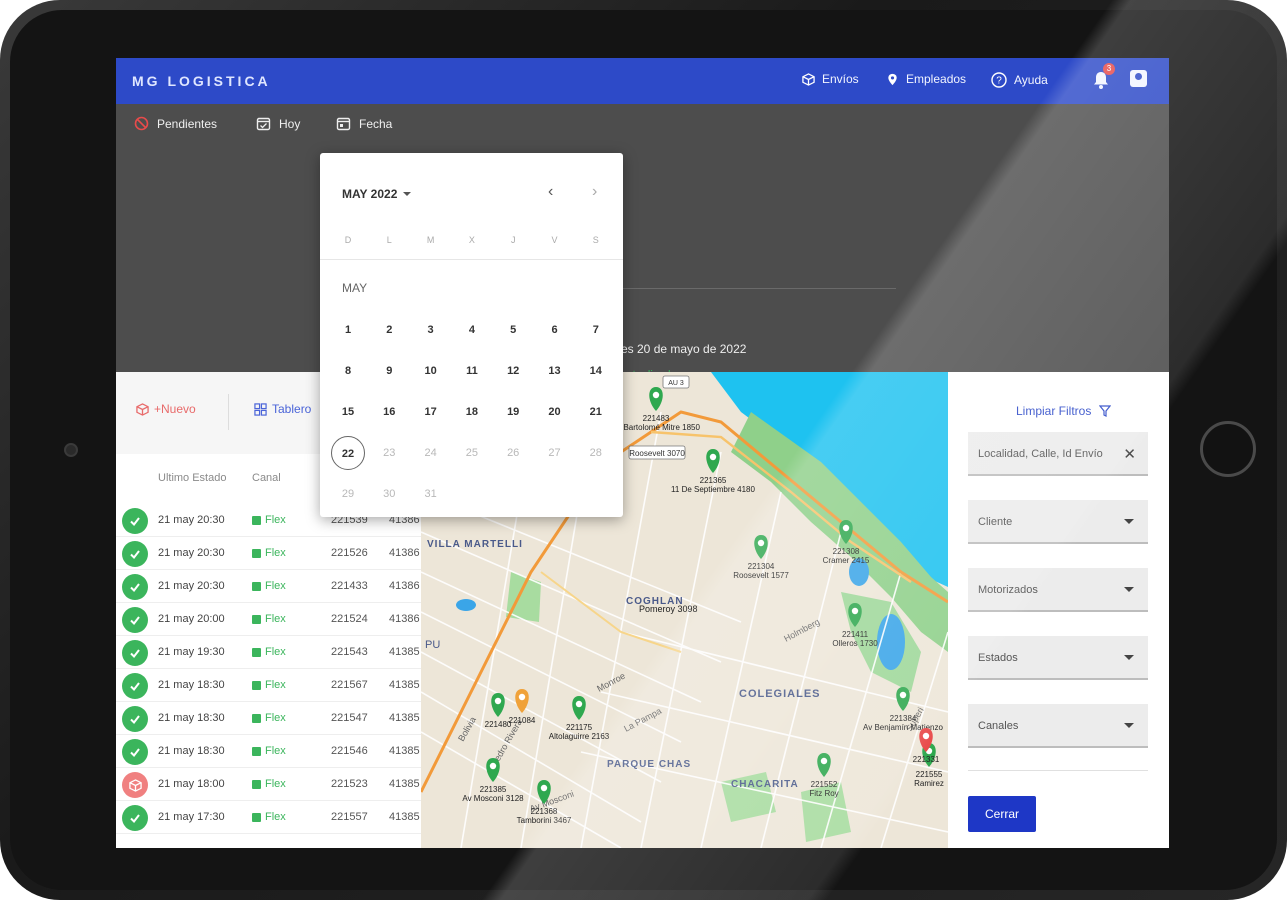 This screenshot has height=900, width=1287. Describe the element at coordinates (389, 330) in the screenshot. I see `calendar-day: 2` at that location.